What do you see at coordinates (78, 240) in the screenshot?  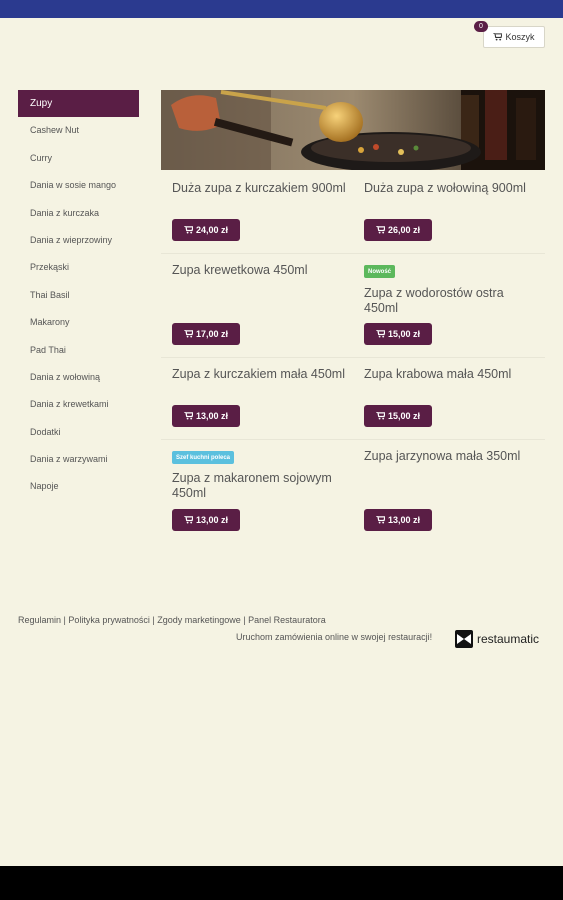 I see `sidebar-item-wieprzowina: Dania z wieprzowiny` at bounding box center [78, 240].